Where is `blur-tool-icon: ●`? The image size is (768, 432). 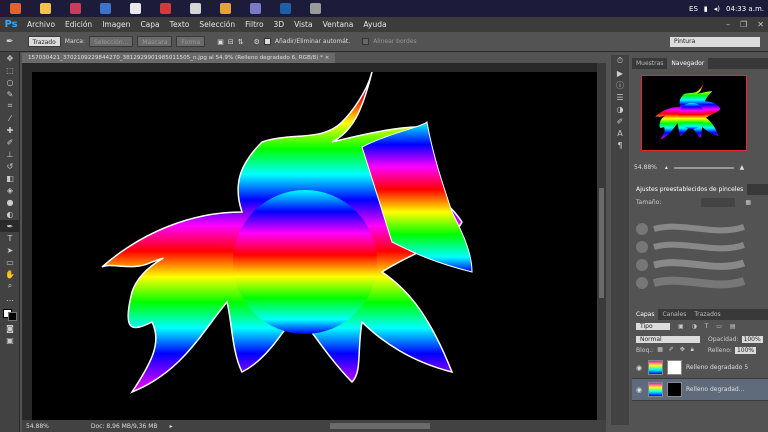
blur-tool-icon: ● is located at coordinates (10, 202).